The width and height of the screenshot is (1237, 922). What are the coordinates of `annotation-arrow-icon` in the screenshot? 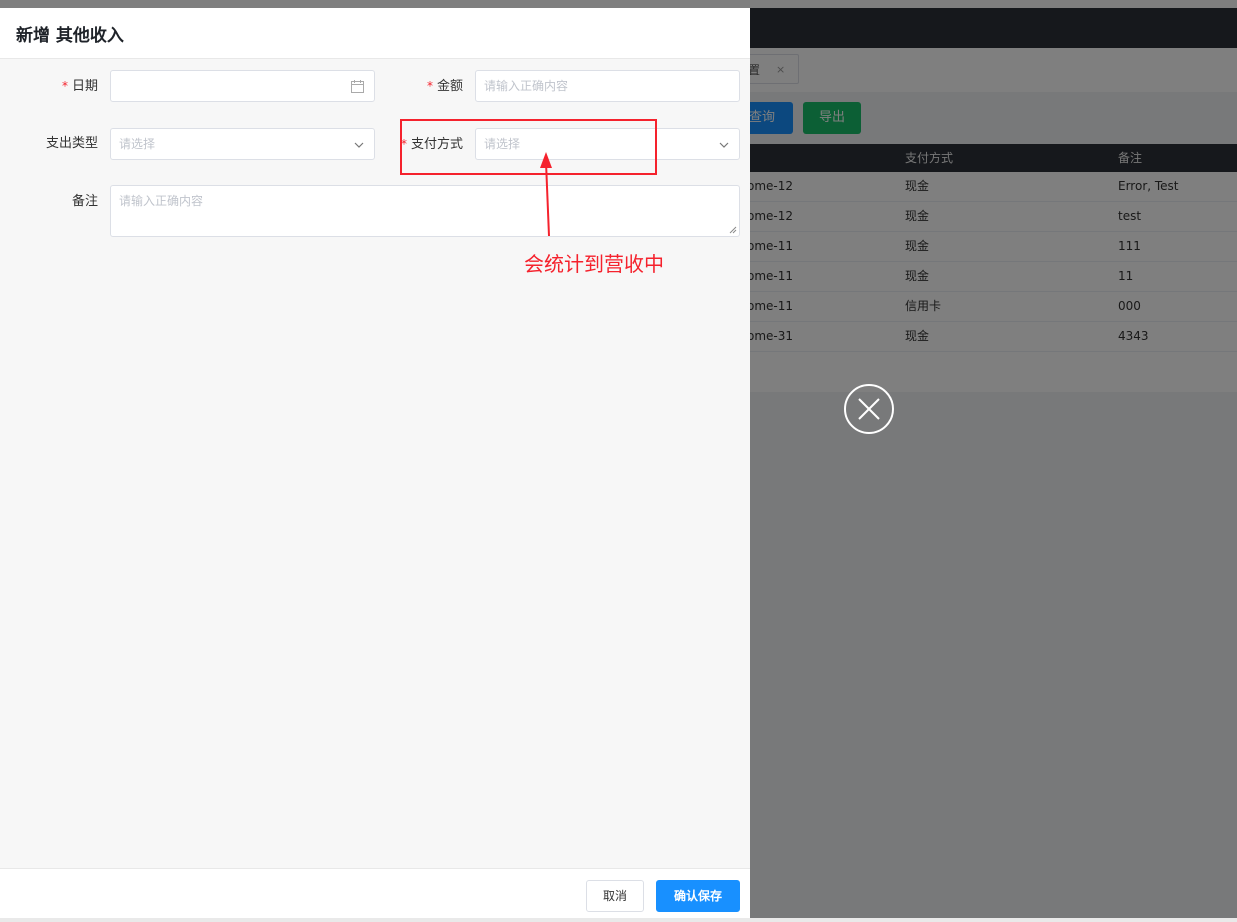 It's located at (546, 194).